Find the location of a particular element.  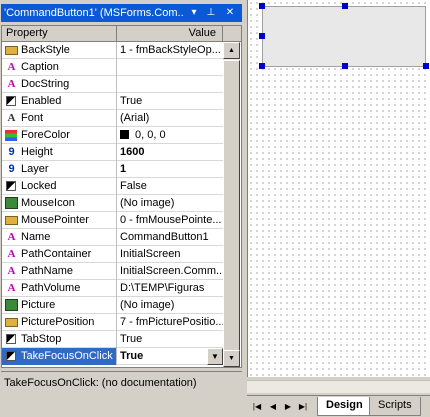

property-name-cell: Locked is located at coordinates (59, 186).